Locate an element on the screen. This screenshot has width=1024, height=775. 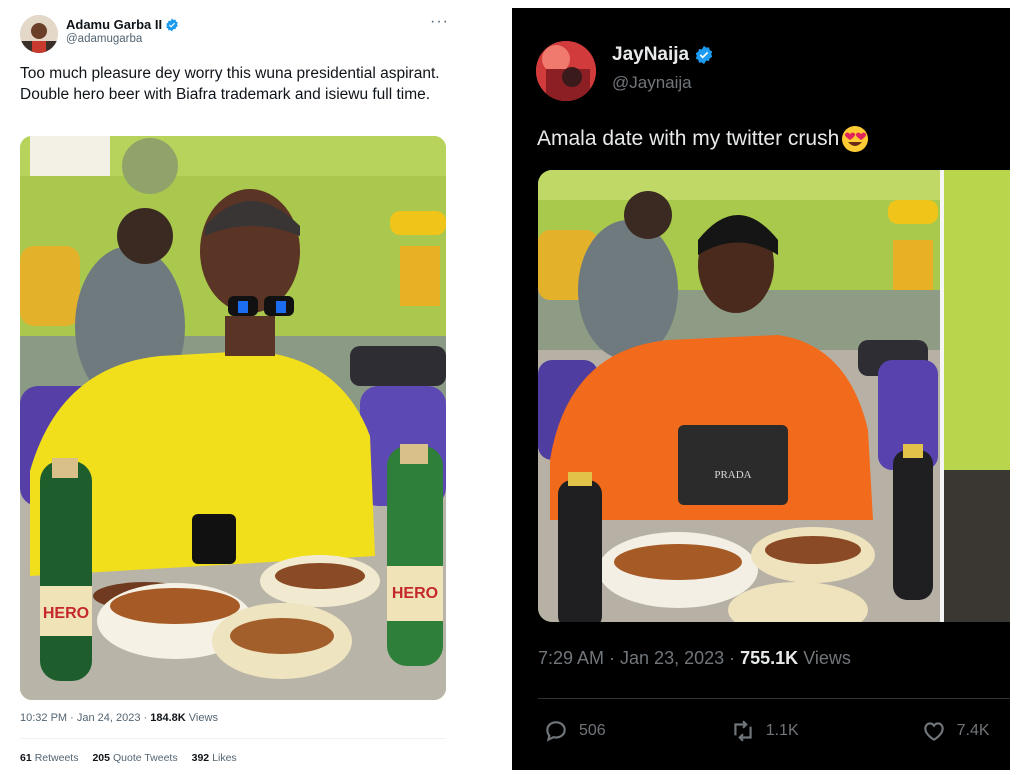
quotes-stat: 205 Quote Tweets is located at coordinates (134, 758).